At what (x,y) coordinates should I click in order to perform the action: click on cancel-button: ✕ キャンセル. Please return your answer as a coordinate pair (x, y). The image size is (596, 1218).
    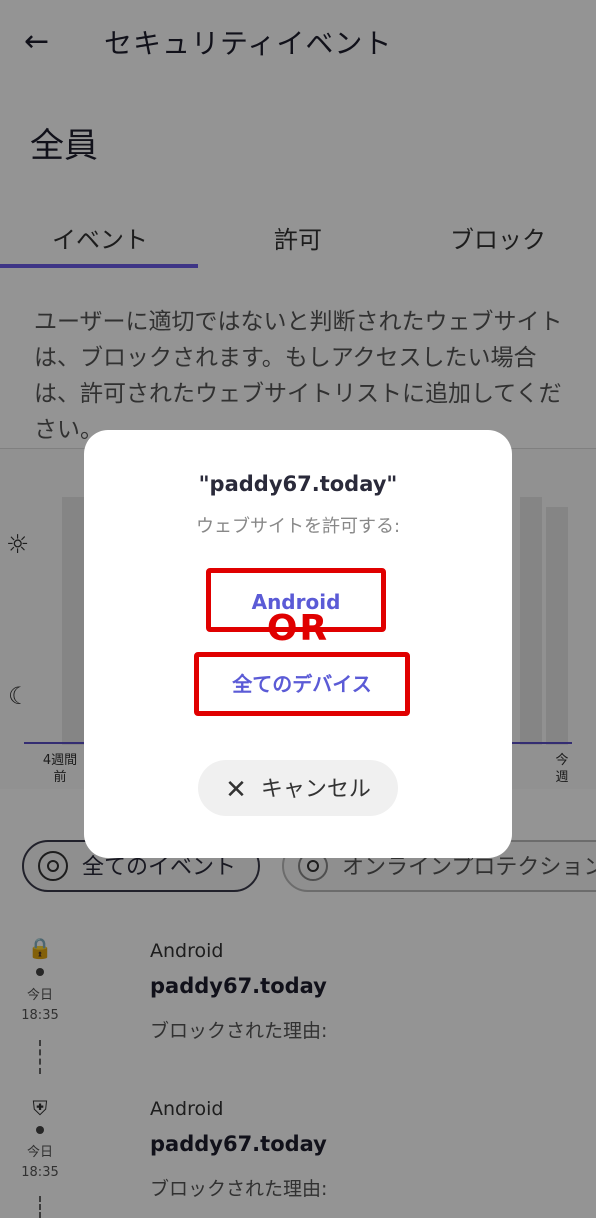
    Looking at the image, I should click on (298, 788).